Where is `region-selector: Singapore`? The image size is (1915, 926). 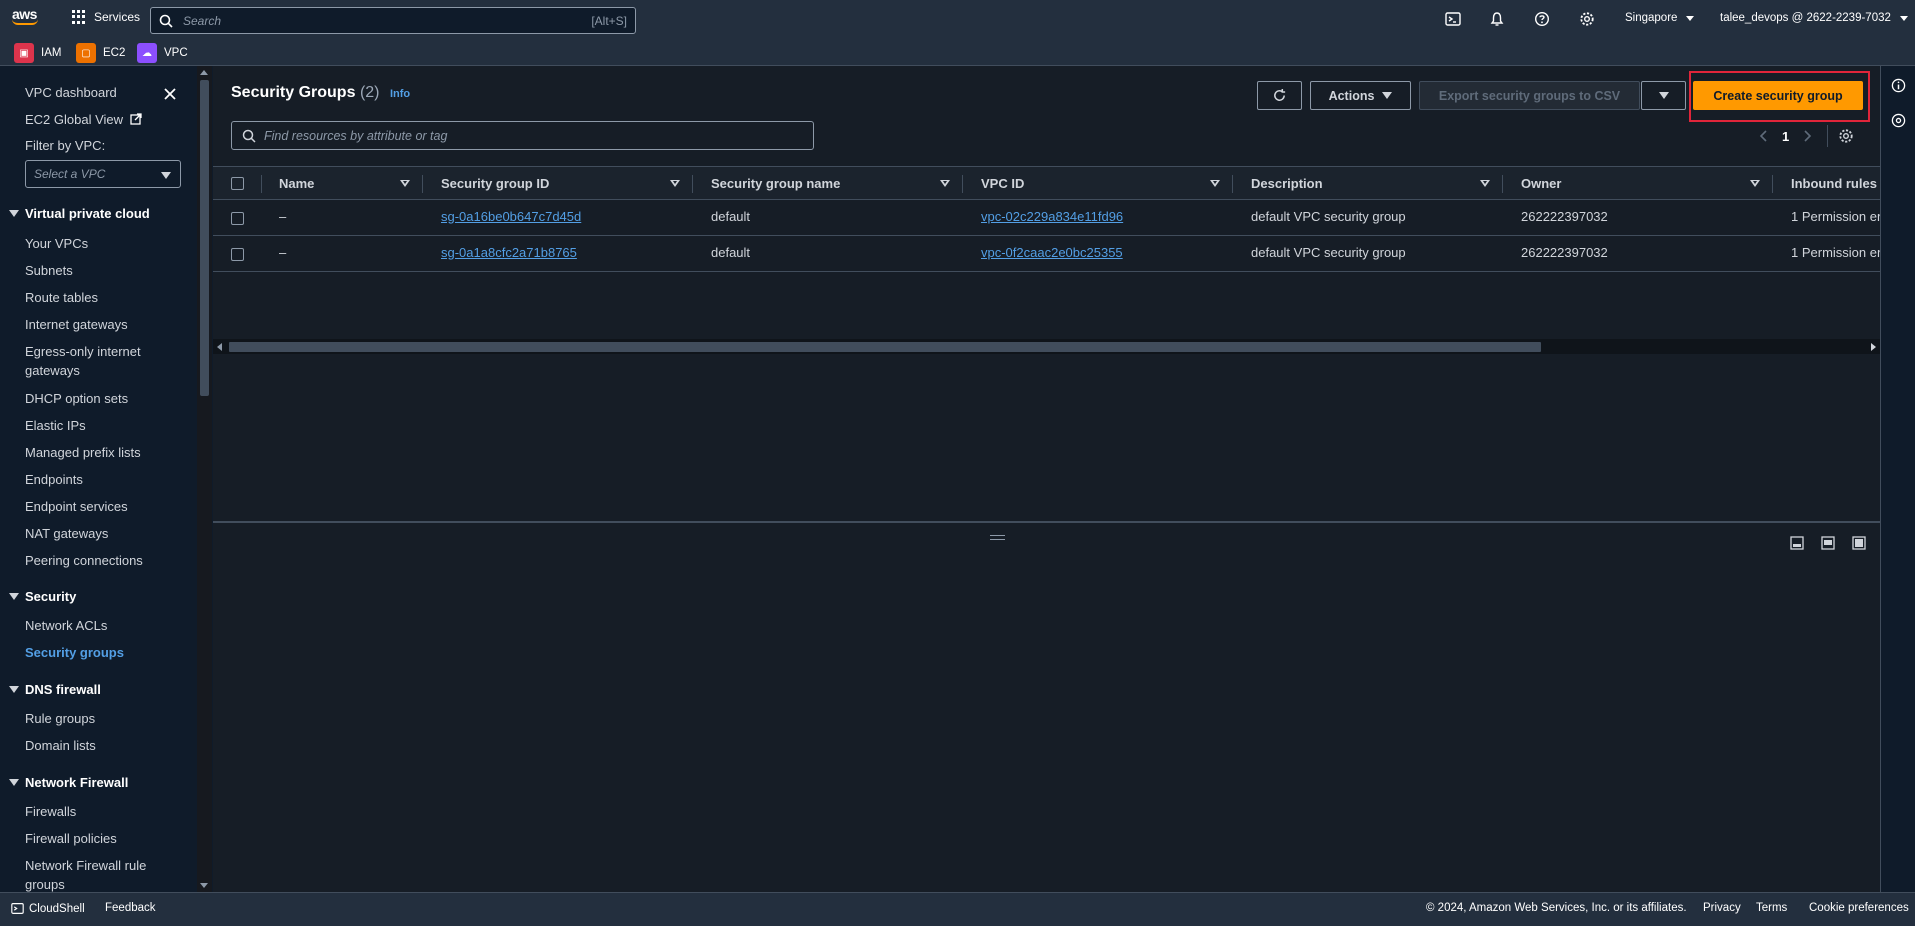
region-selector: Singapore is located at coordinates (1659, 18).